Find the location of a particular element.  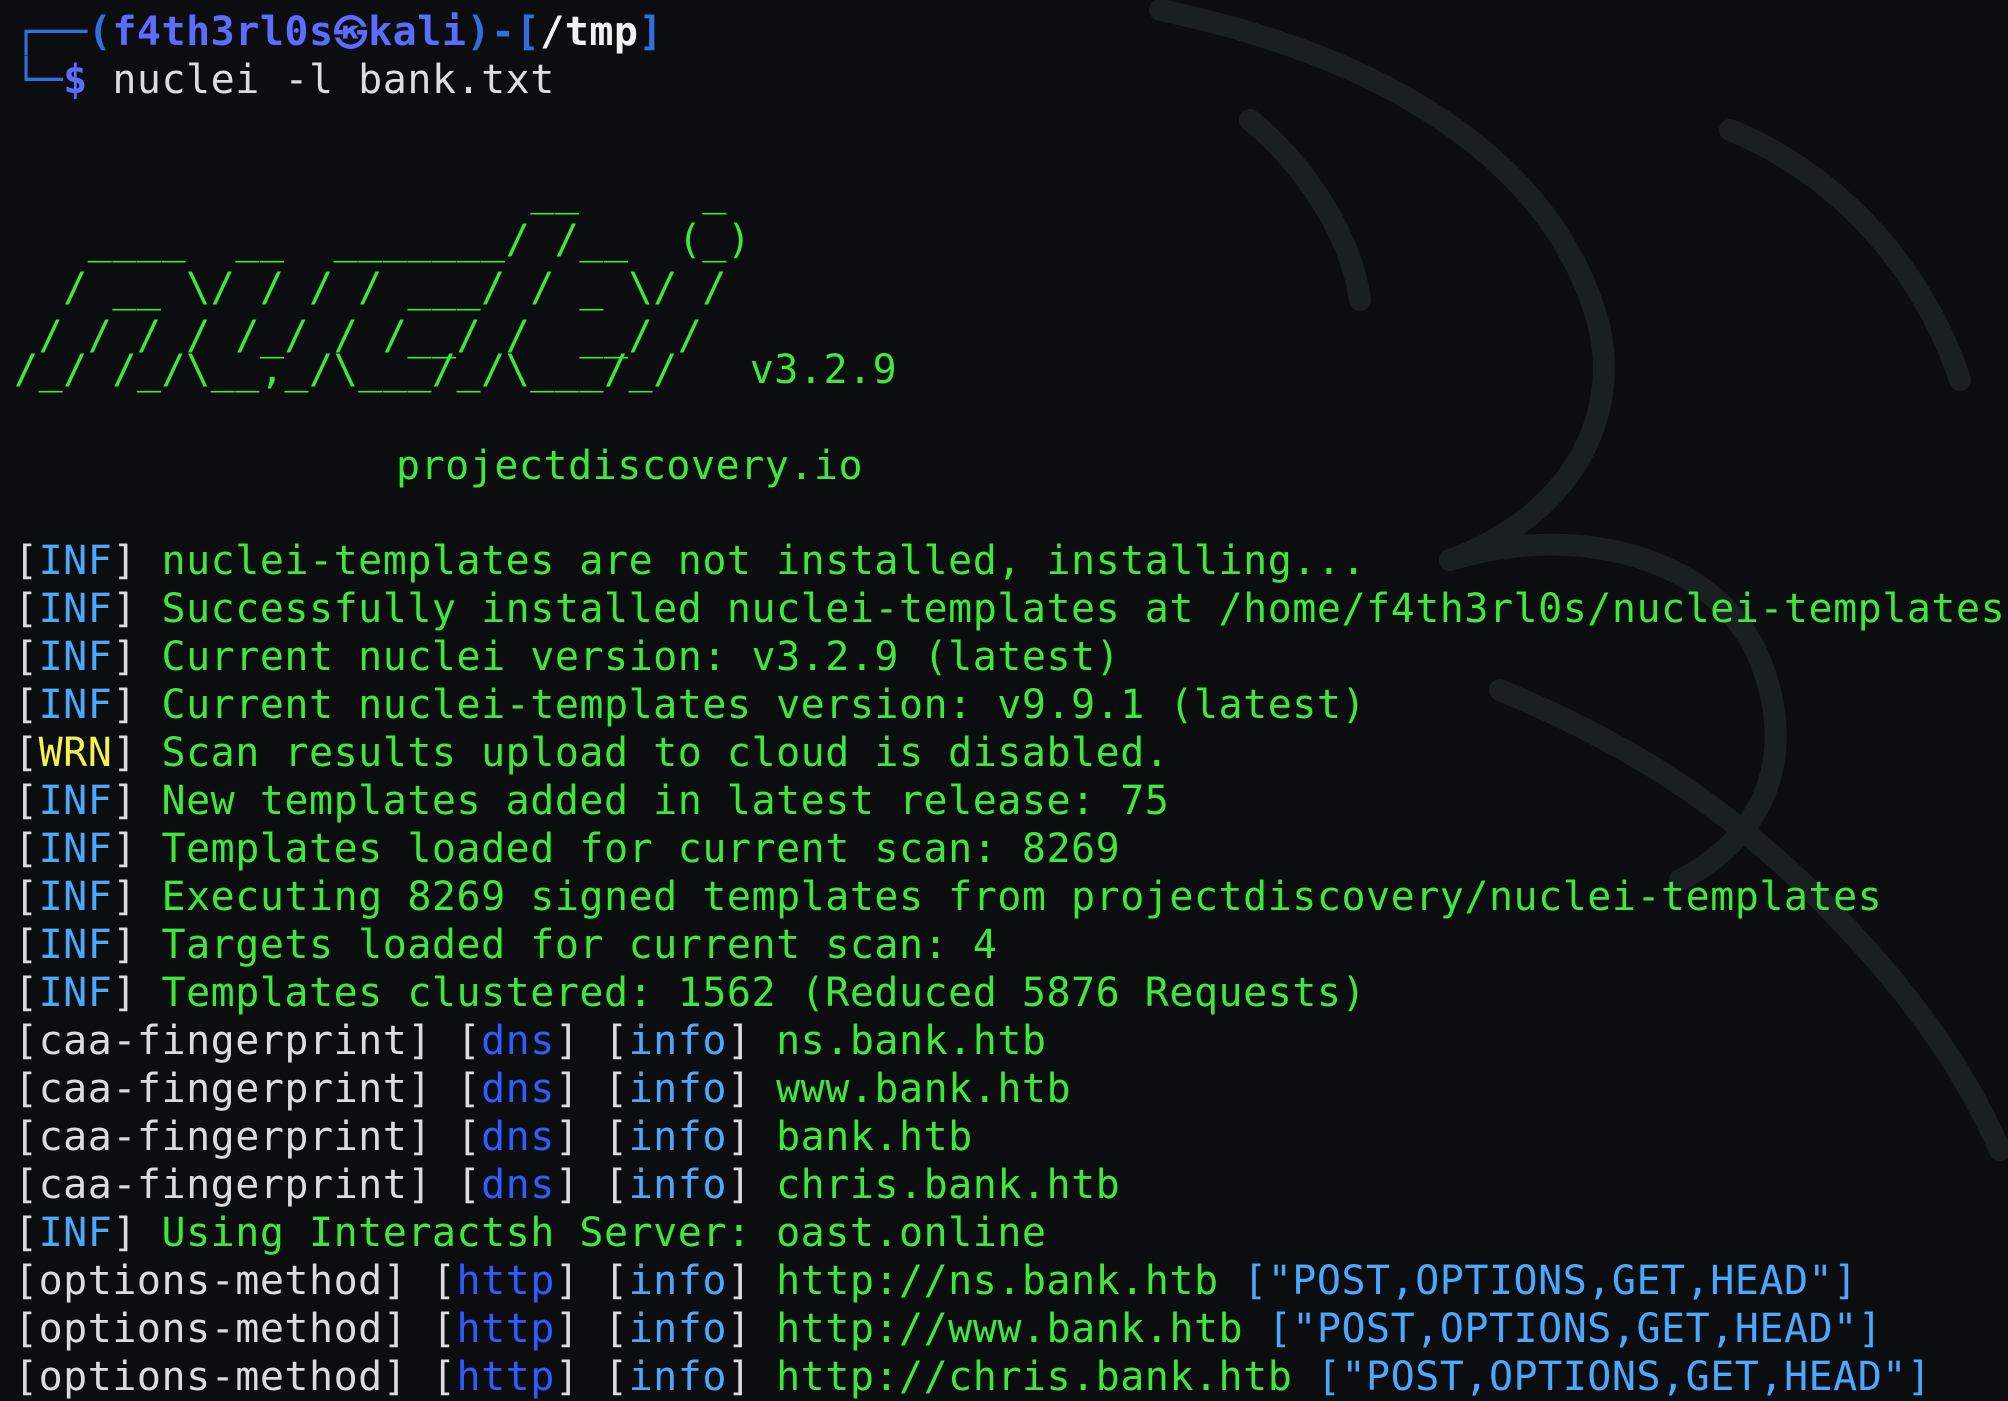

log-message: Current nuclei version: v3.2.9 (latest) is located at coordinates (641, 657).